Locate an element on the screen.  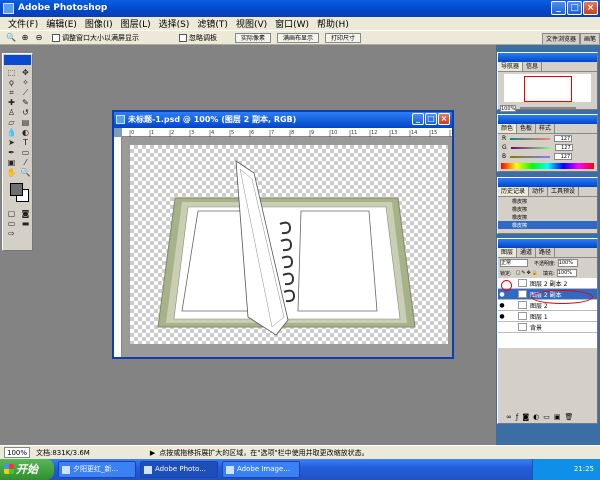
doc-close-button: × is located at coordinates (444, 119).